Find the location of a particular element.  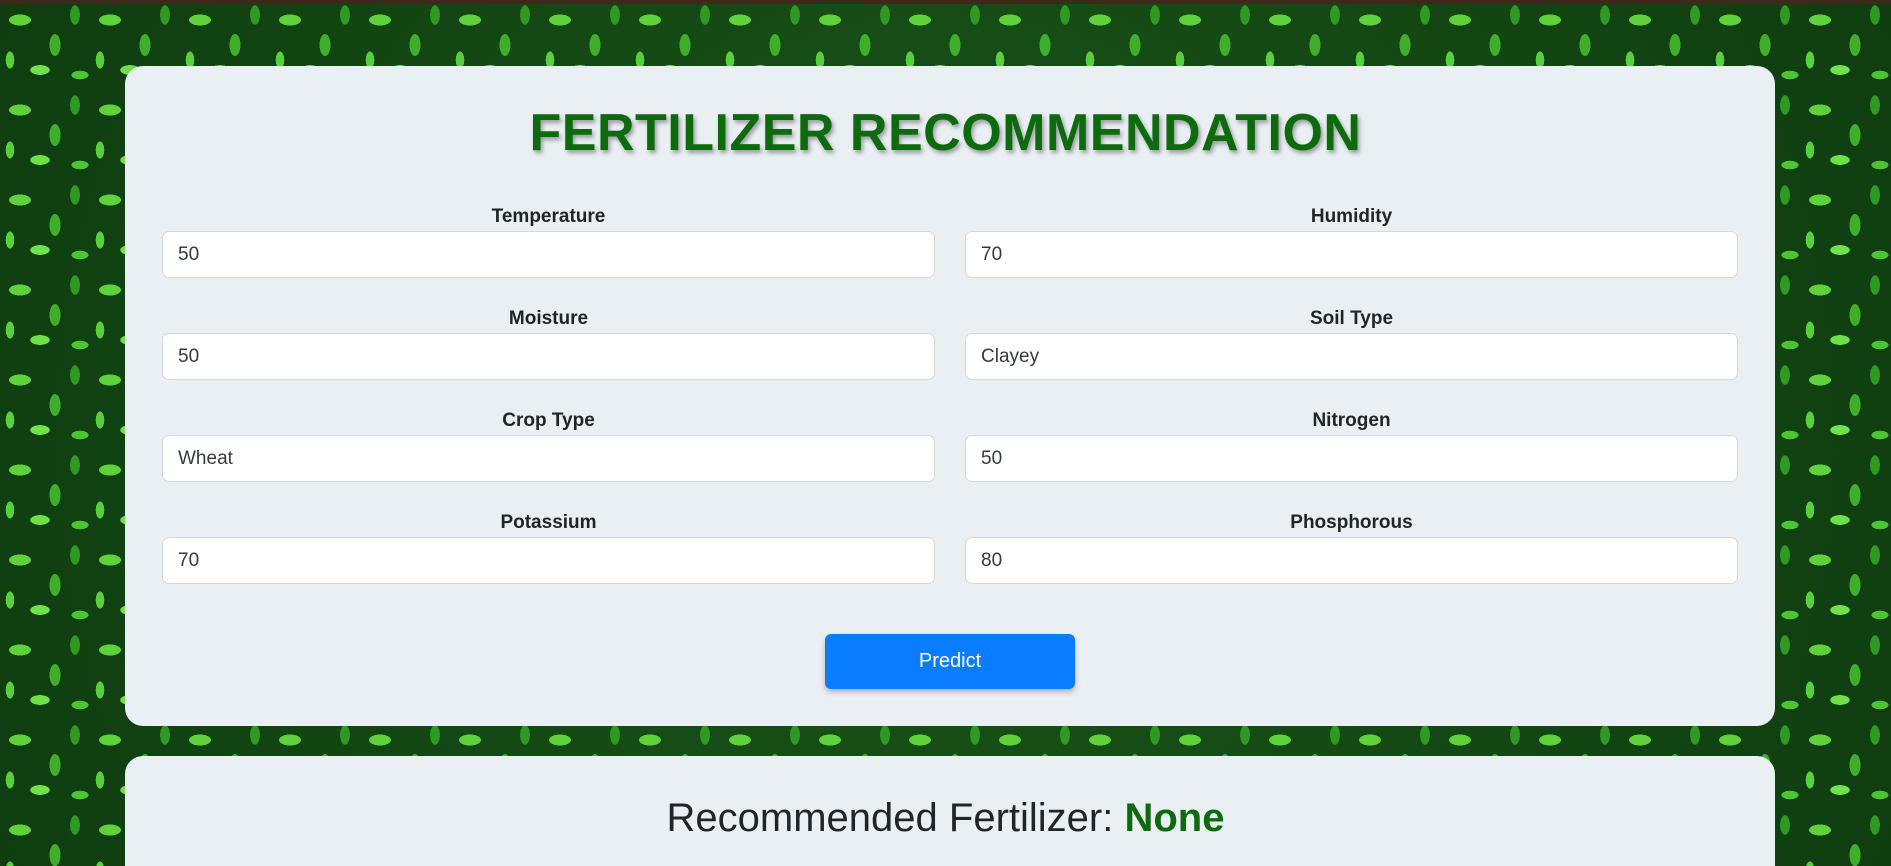

humidity-input is located at coordinates (1351, 254).